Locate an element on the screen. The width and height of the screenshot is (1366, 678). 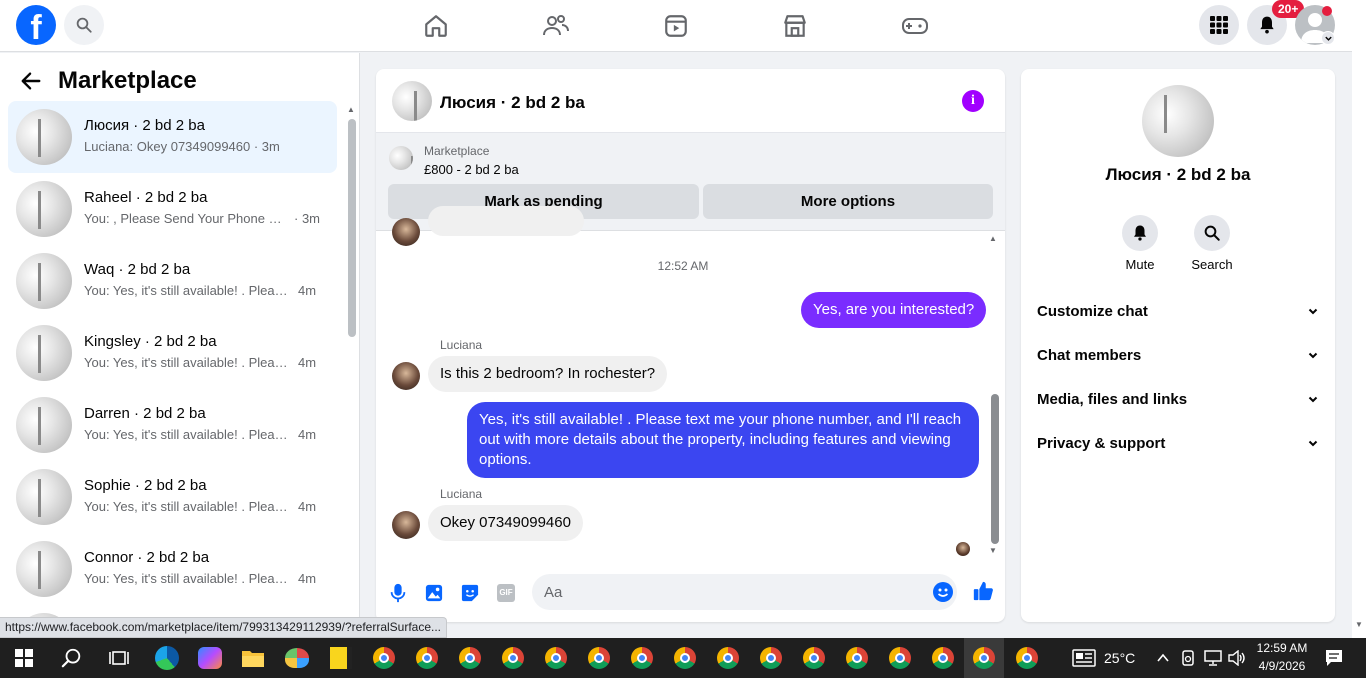
sticker-button is located at coordinates (470, 593).